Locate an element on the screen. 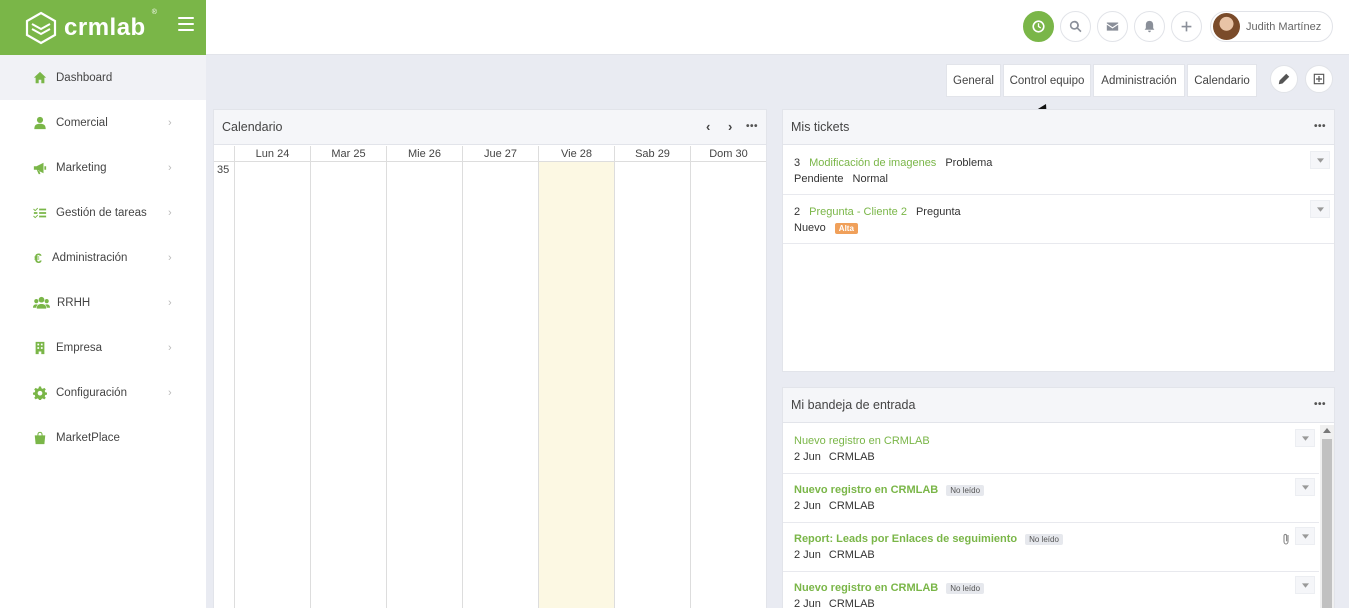 This screenshot has width=1349, height=608. priority-badge: Alta is located at coordinates (846, 228).